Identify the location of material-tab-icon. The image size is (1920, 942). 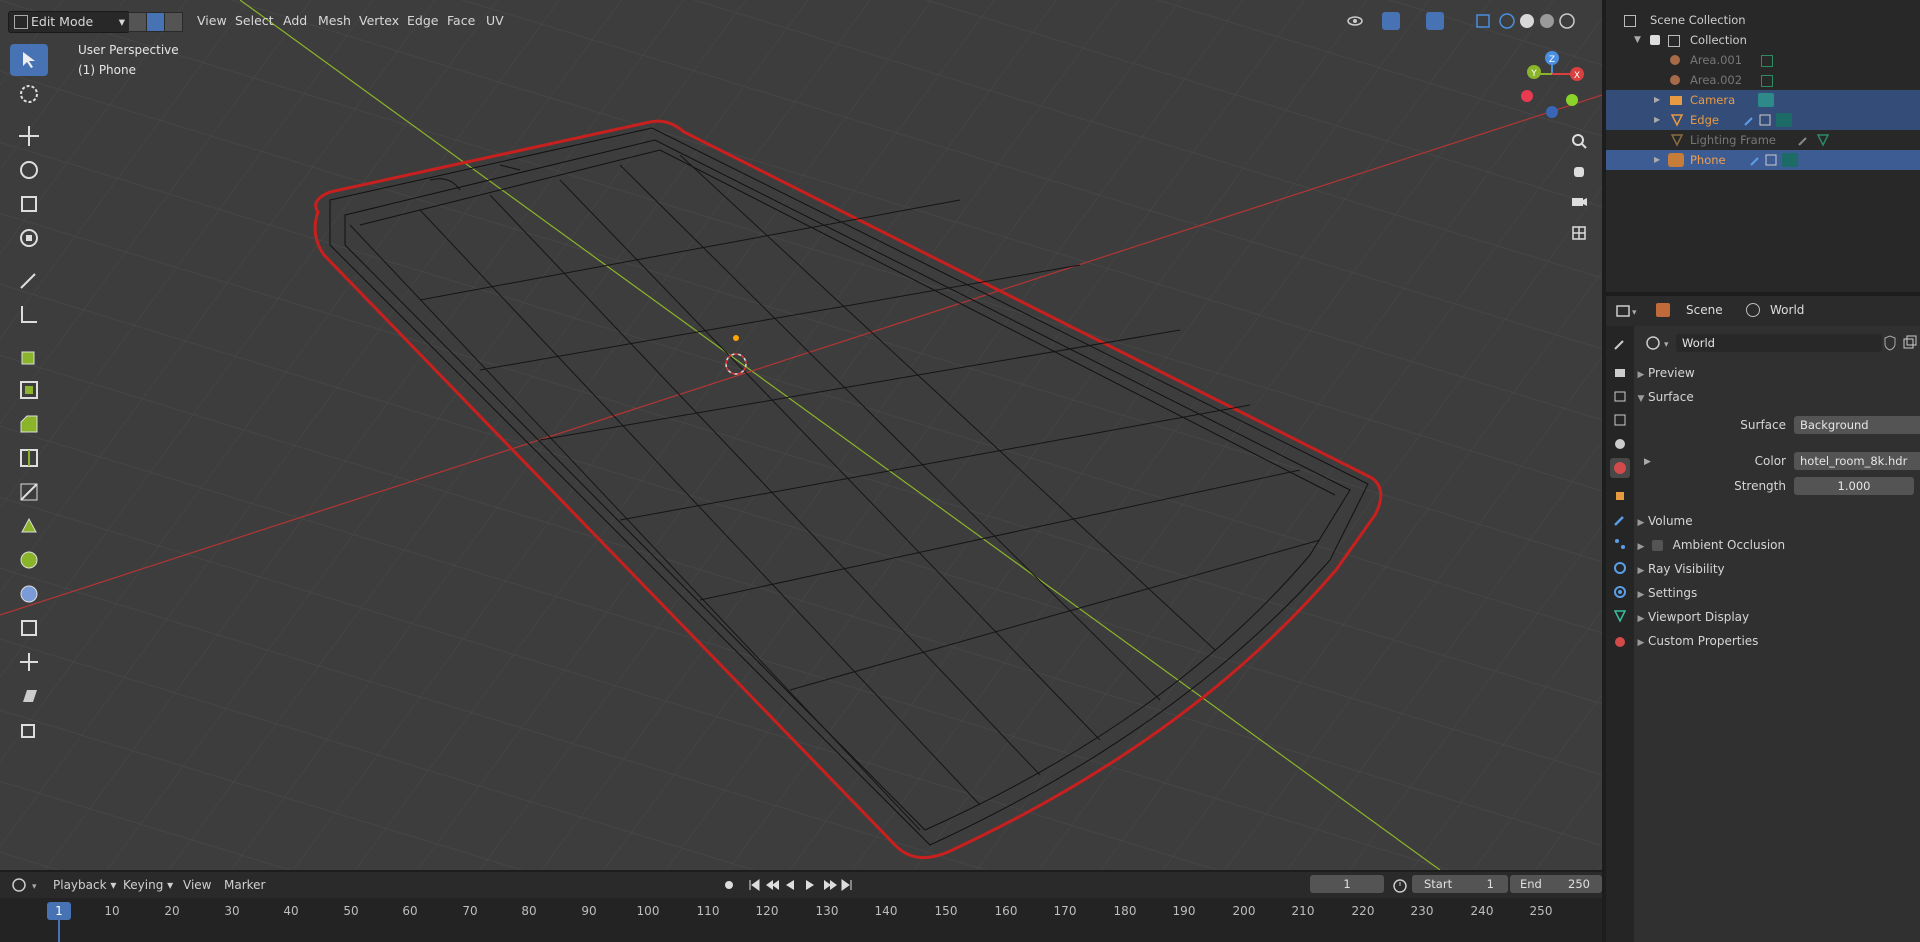
(1620, 642).